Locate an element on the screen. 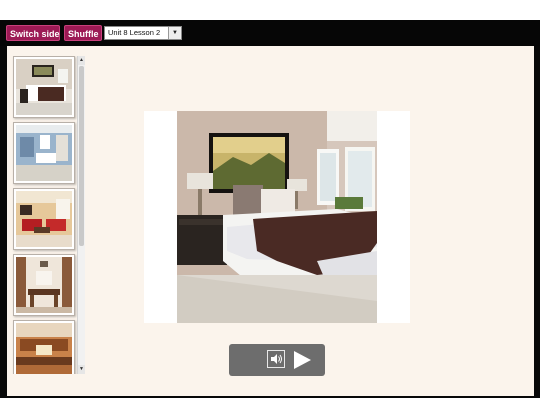 This screenshot has width=540, height=420. play-icon is located at coordinates (302, 360).